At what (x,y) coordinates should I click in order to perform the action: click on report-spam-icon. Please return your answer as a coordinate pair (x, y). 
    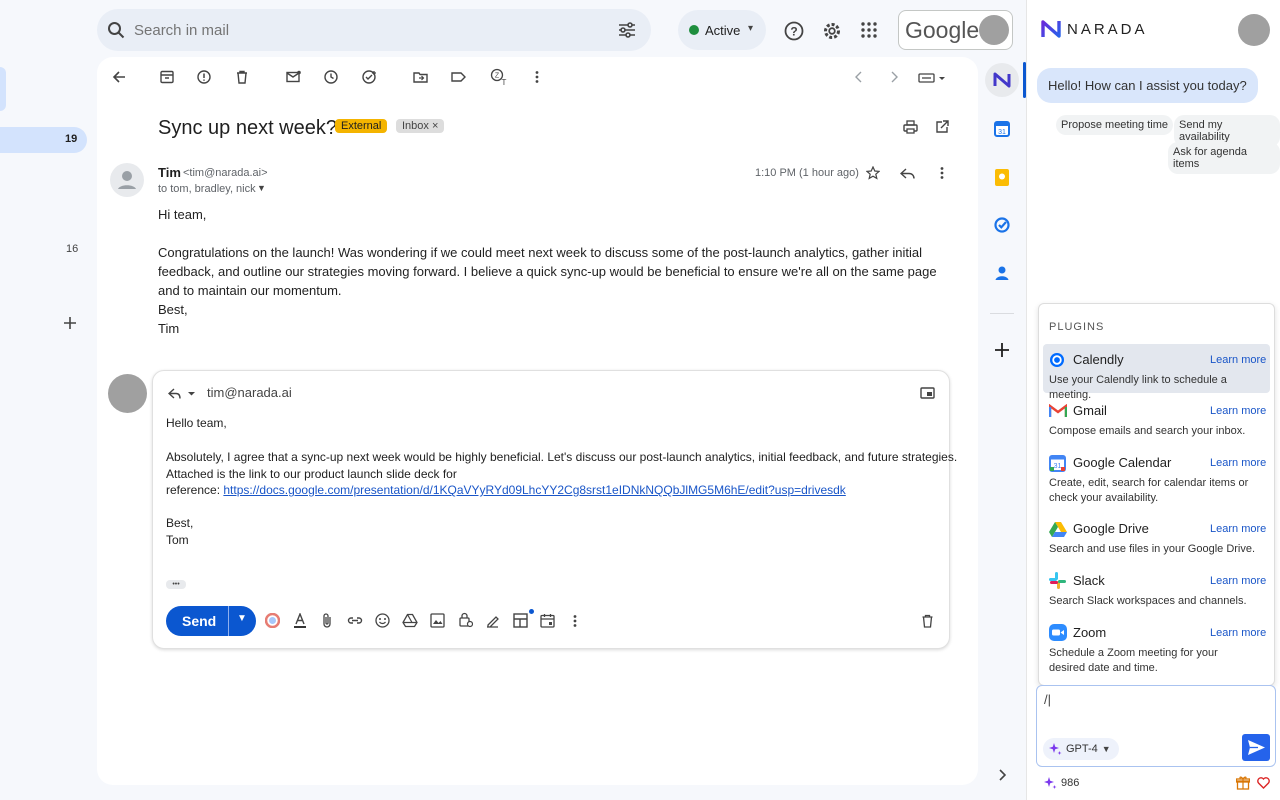
    Looking at the image, I should click on (204, 77).